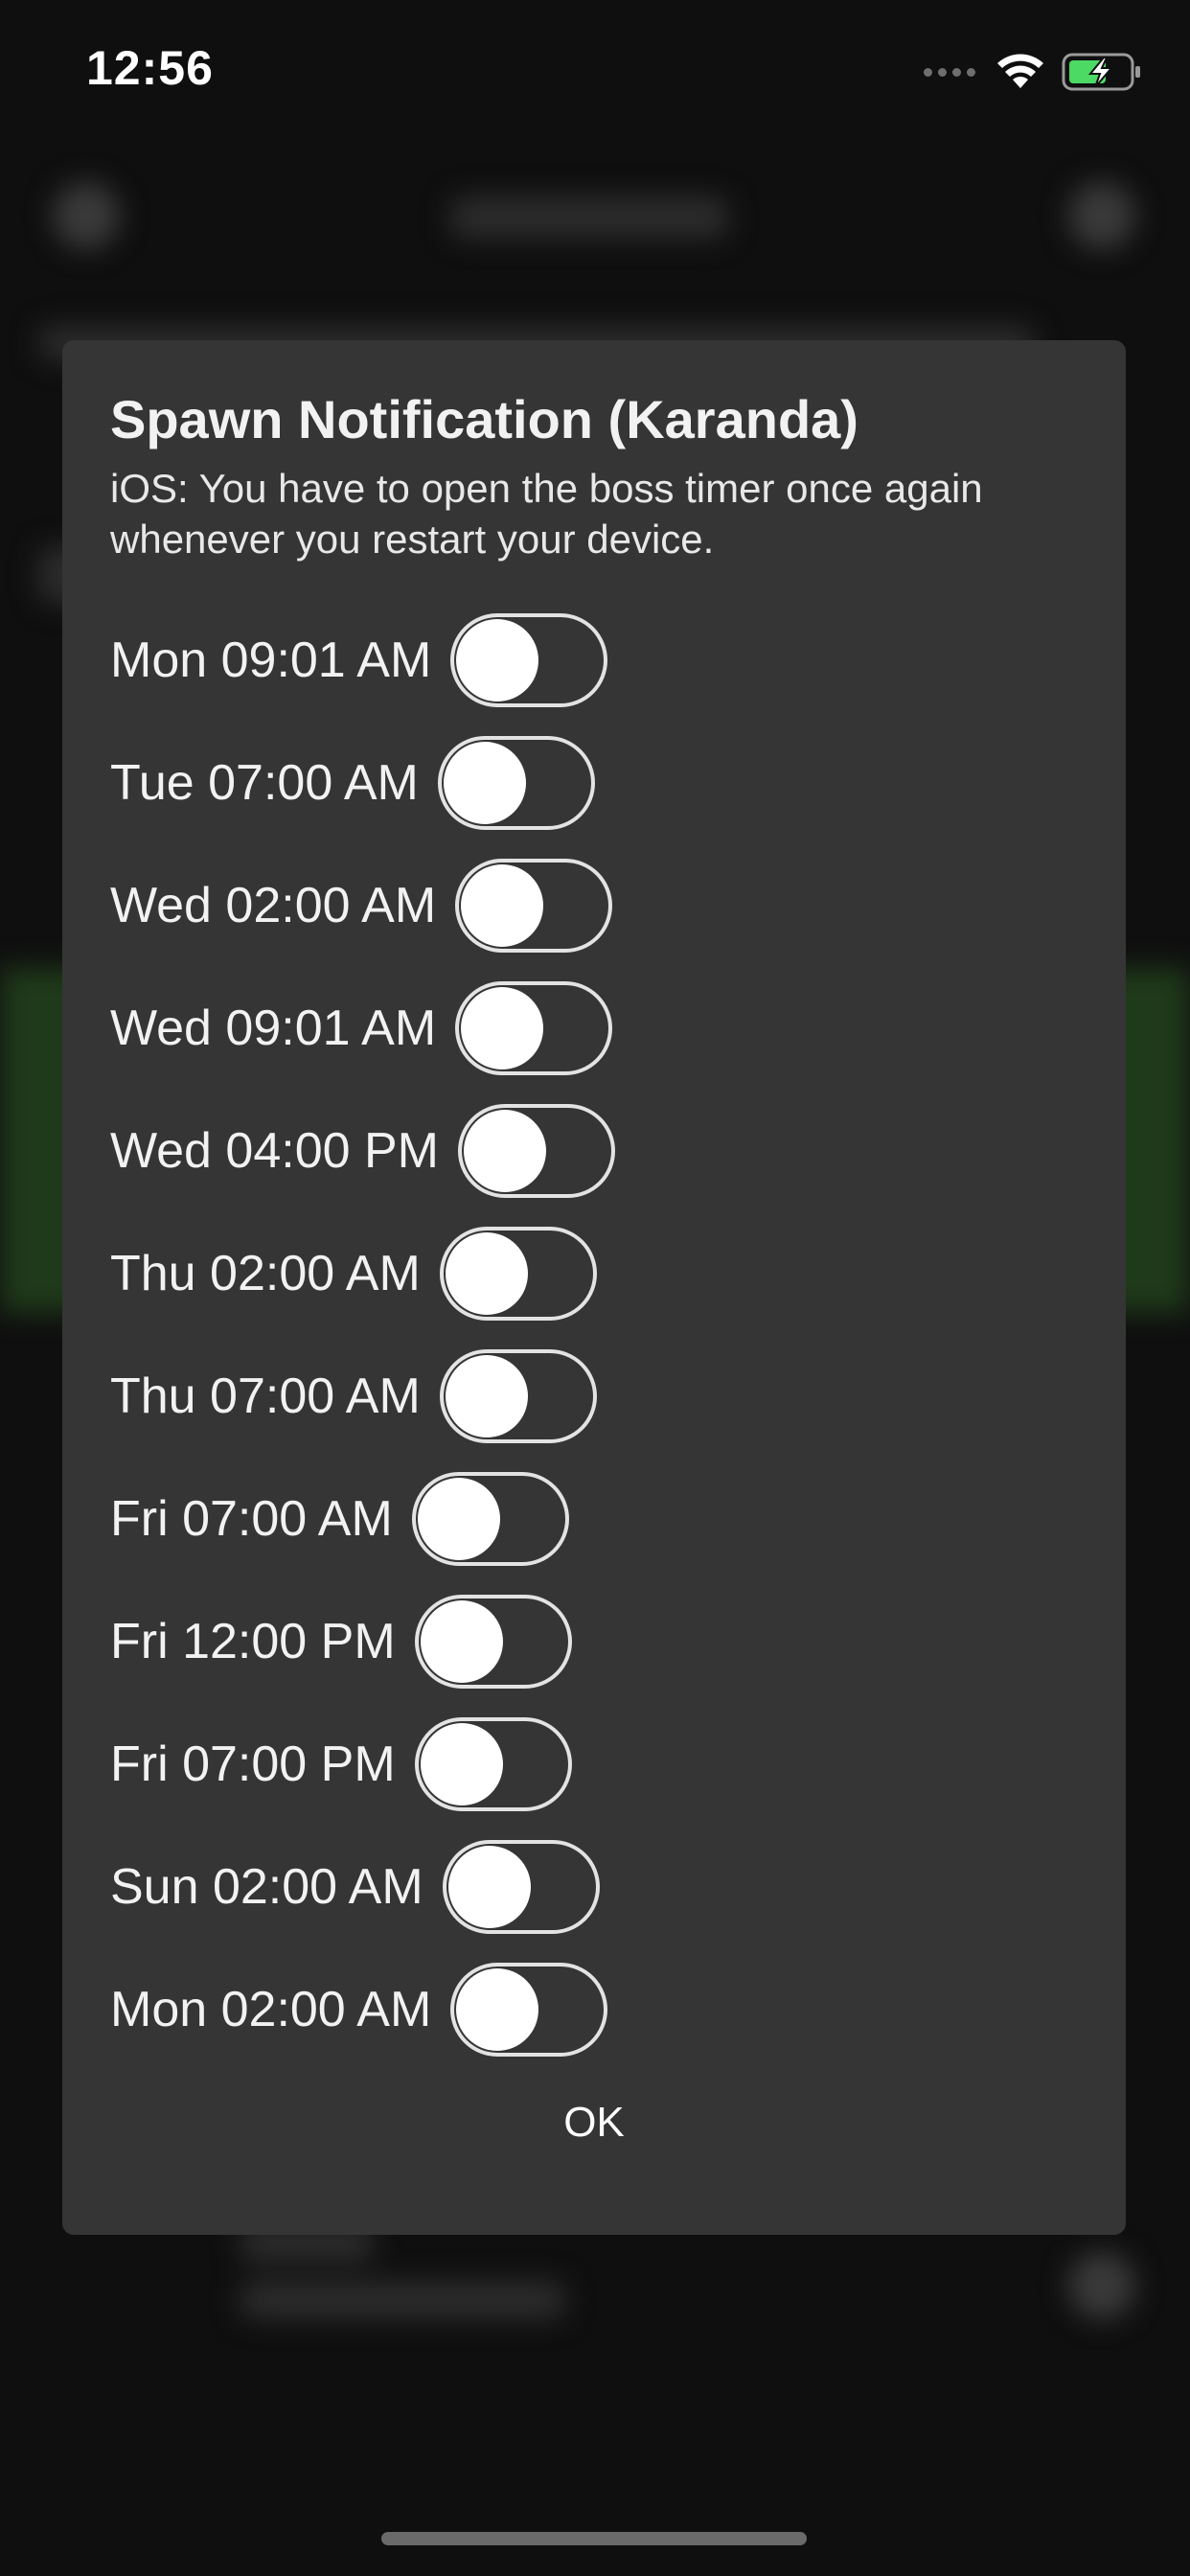  I want to click on schedule-label: Fri 12:00 PM, so click(253, 1641).